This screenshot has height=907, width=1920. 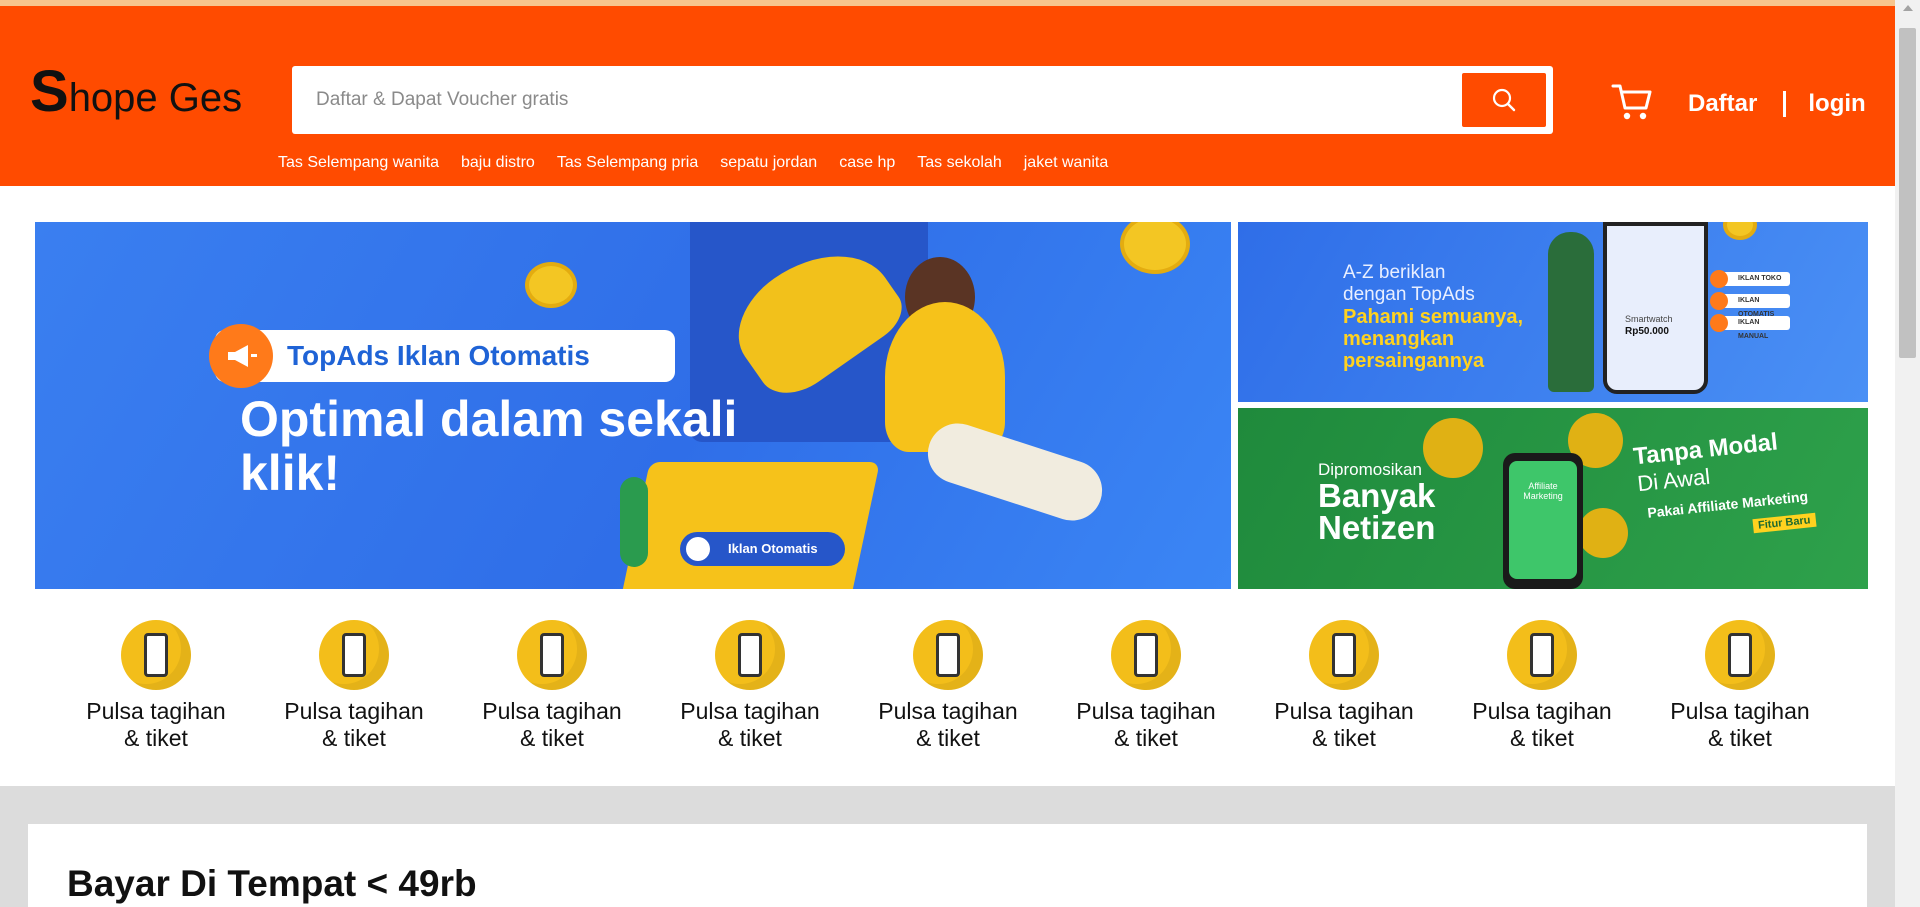 I want to click on login-link: login, so click(x=1836, y=104).